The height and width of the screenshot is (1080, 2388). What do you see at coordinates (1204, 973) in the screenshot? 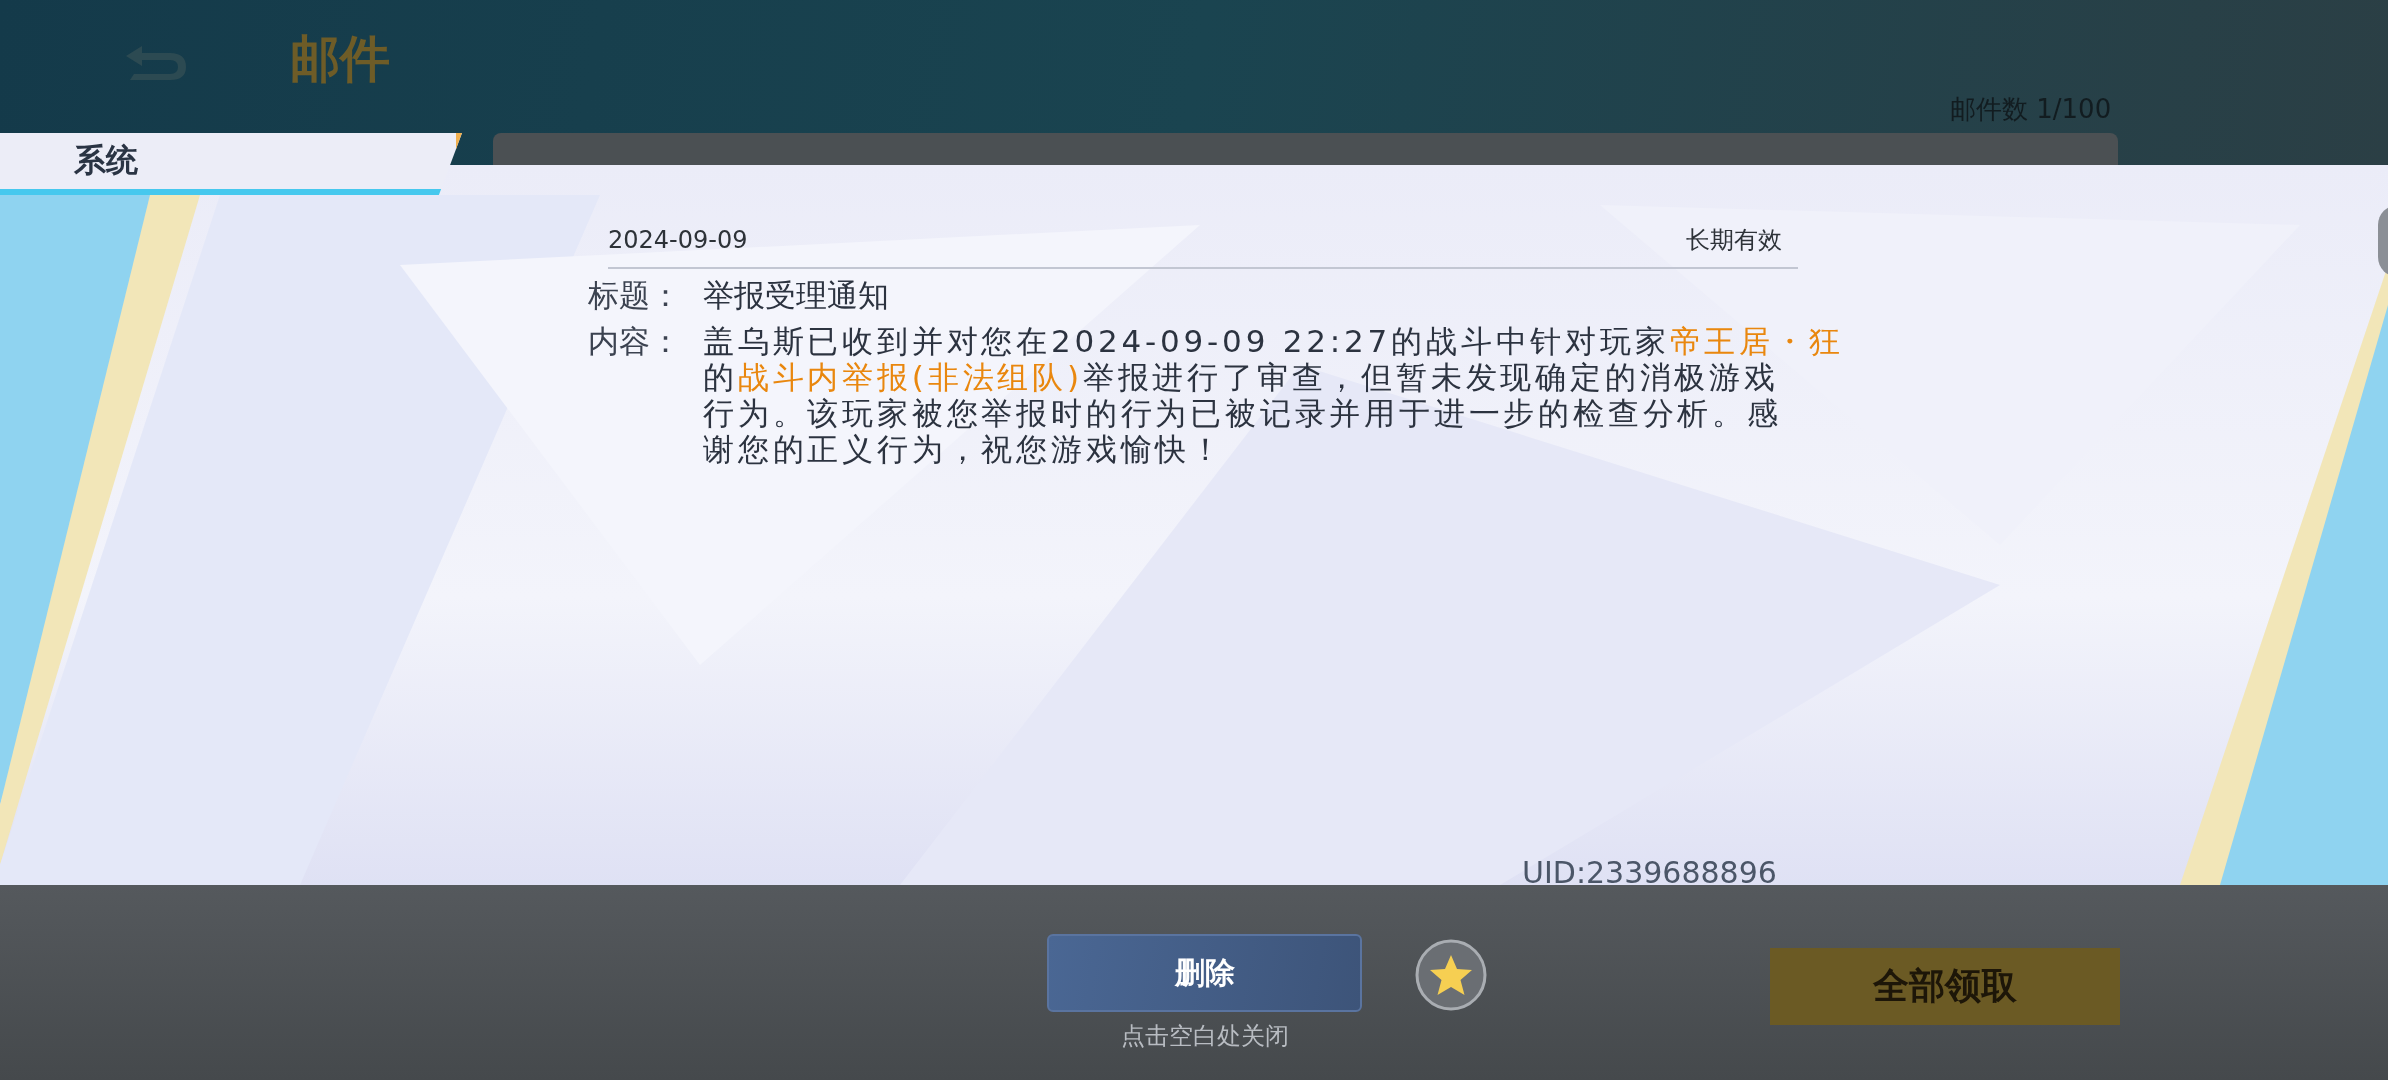
I see `delete-button: 删除` at bounding box center [1204, 973].